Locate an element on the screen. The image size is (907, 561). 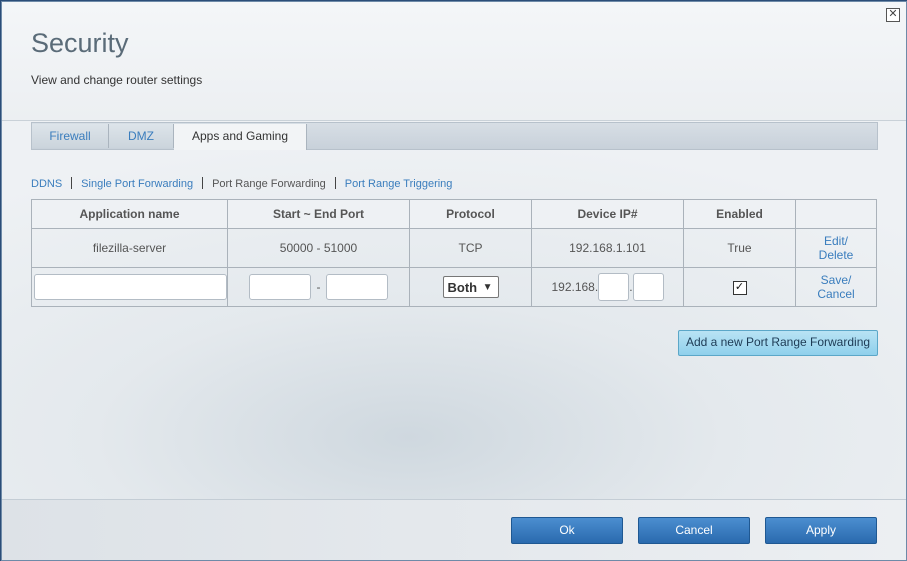
cell-device-ip-inputs: 192.168.. is located at coordinates (607, 287).